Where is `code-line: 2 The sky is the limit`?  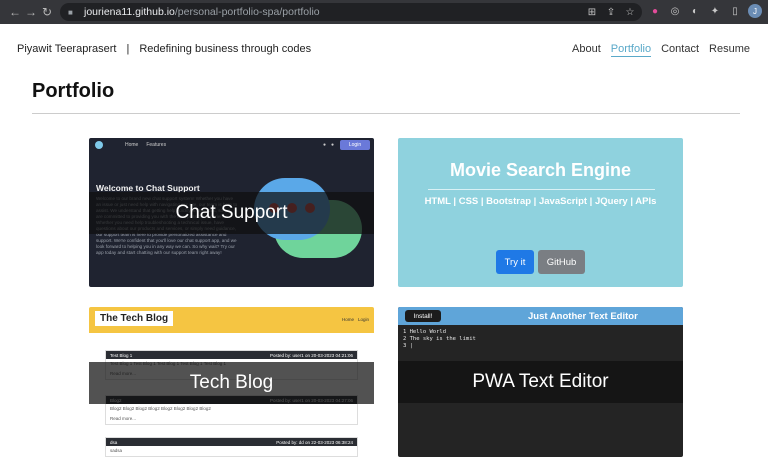 code-line: 2 The sky is the limit is located at coordinates (439, 339).